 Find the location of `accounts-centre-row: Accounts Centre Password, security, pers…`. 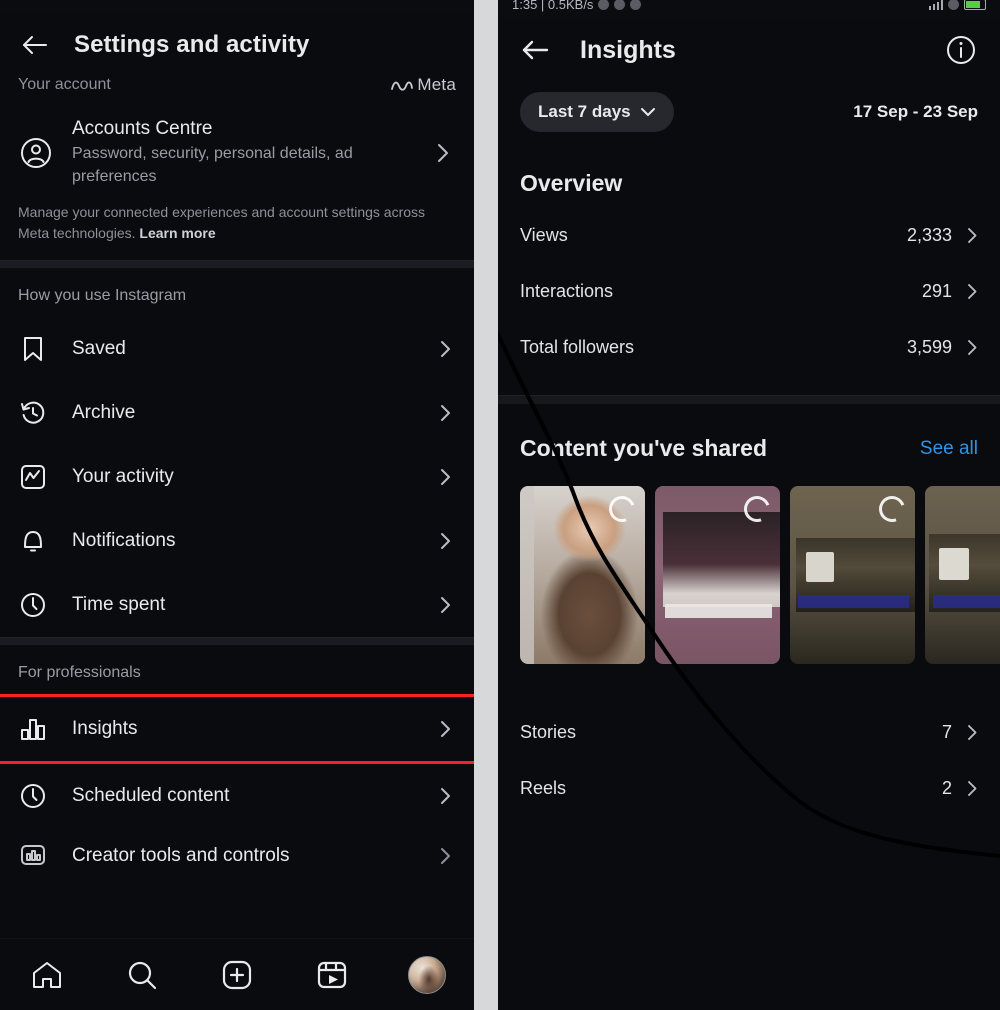

accounts-centre-row: Accounts Centre Password, security, pers… is located at coordinates (237, 149).